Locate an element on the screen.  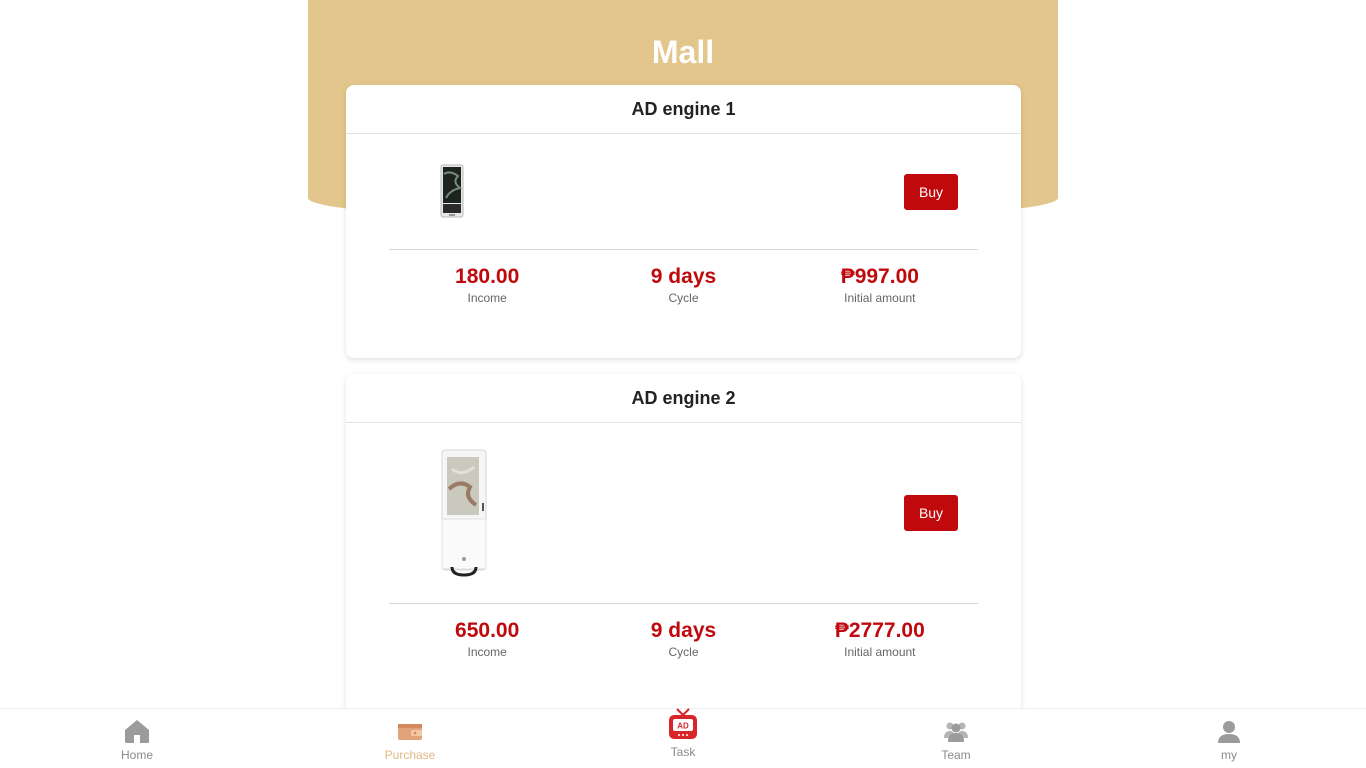
bottom-tab-bar: Home Purchase AD Task Team my is located at coordinates (683, 738).